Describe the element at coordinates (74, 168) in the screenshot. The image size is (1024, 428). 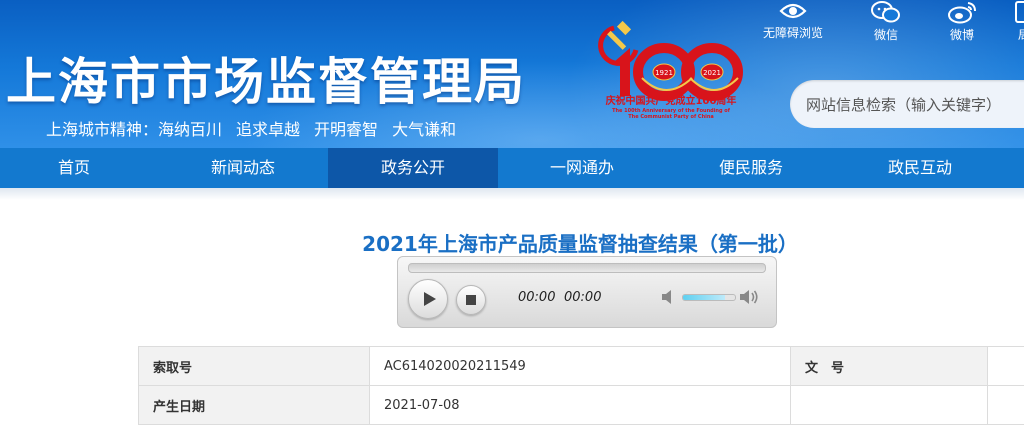
I see `nav-item-home: 首页` at that location.